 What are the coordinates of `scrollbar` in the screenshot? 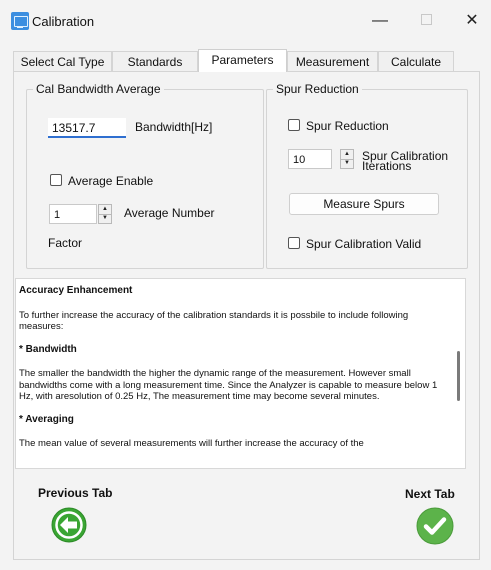 It's located at (459, 373).